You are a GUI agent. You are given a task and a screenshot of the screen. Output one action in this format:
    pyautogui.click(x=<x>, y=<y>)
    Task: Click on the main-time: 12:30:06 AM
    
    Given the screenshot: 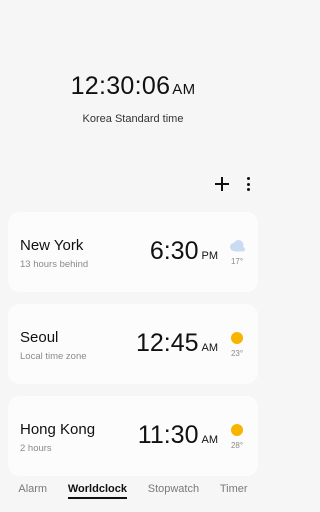 What is the action you would take?
    pyautogui.click(x=133, y=86)
    